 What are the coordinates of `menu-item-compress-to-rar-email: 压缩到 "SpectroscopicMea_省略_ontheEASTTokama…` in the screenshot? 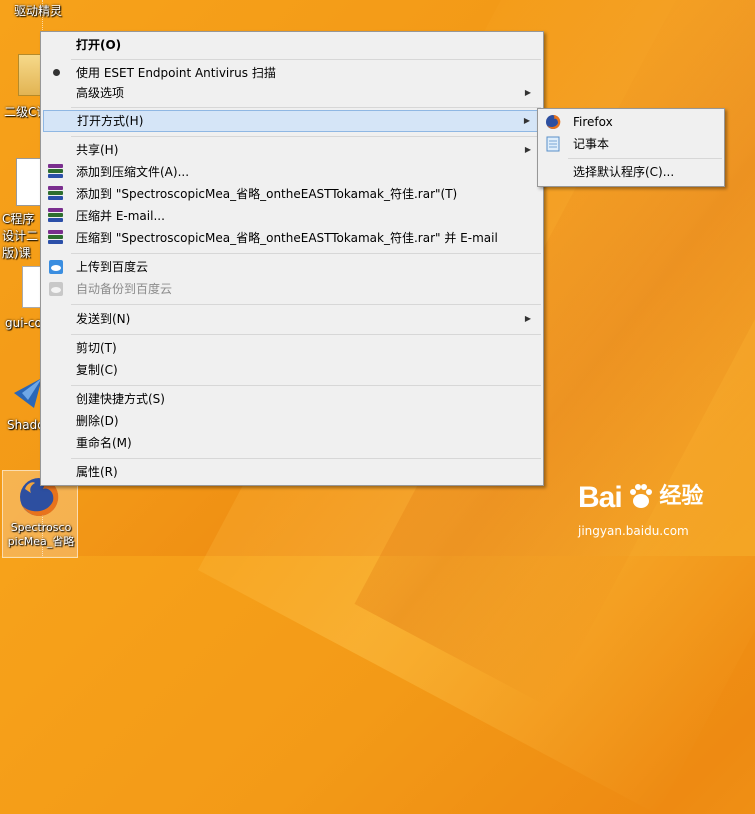 It's located at (292, 238).